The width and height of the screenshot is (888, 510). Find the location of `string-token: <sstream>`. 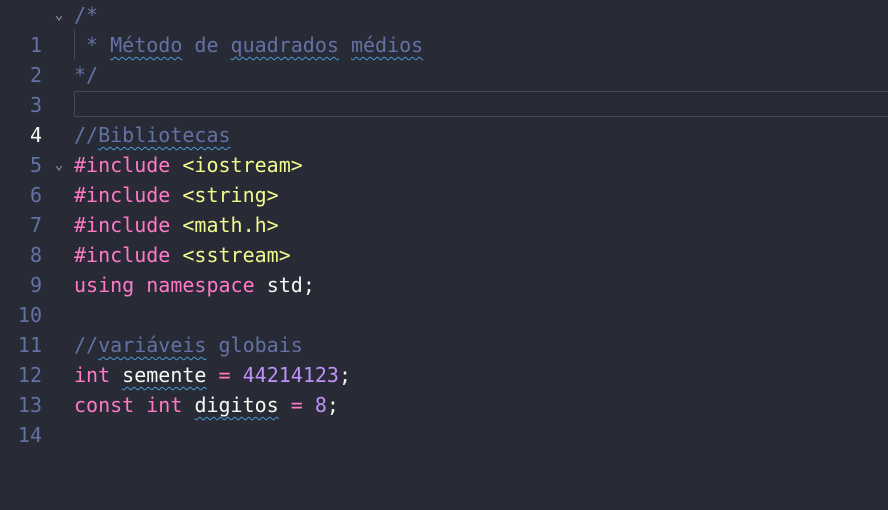

string-token: <sstream> is located at coordinates (236, 255).